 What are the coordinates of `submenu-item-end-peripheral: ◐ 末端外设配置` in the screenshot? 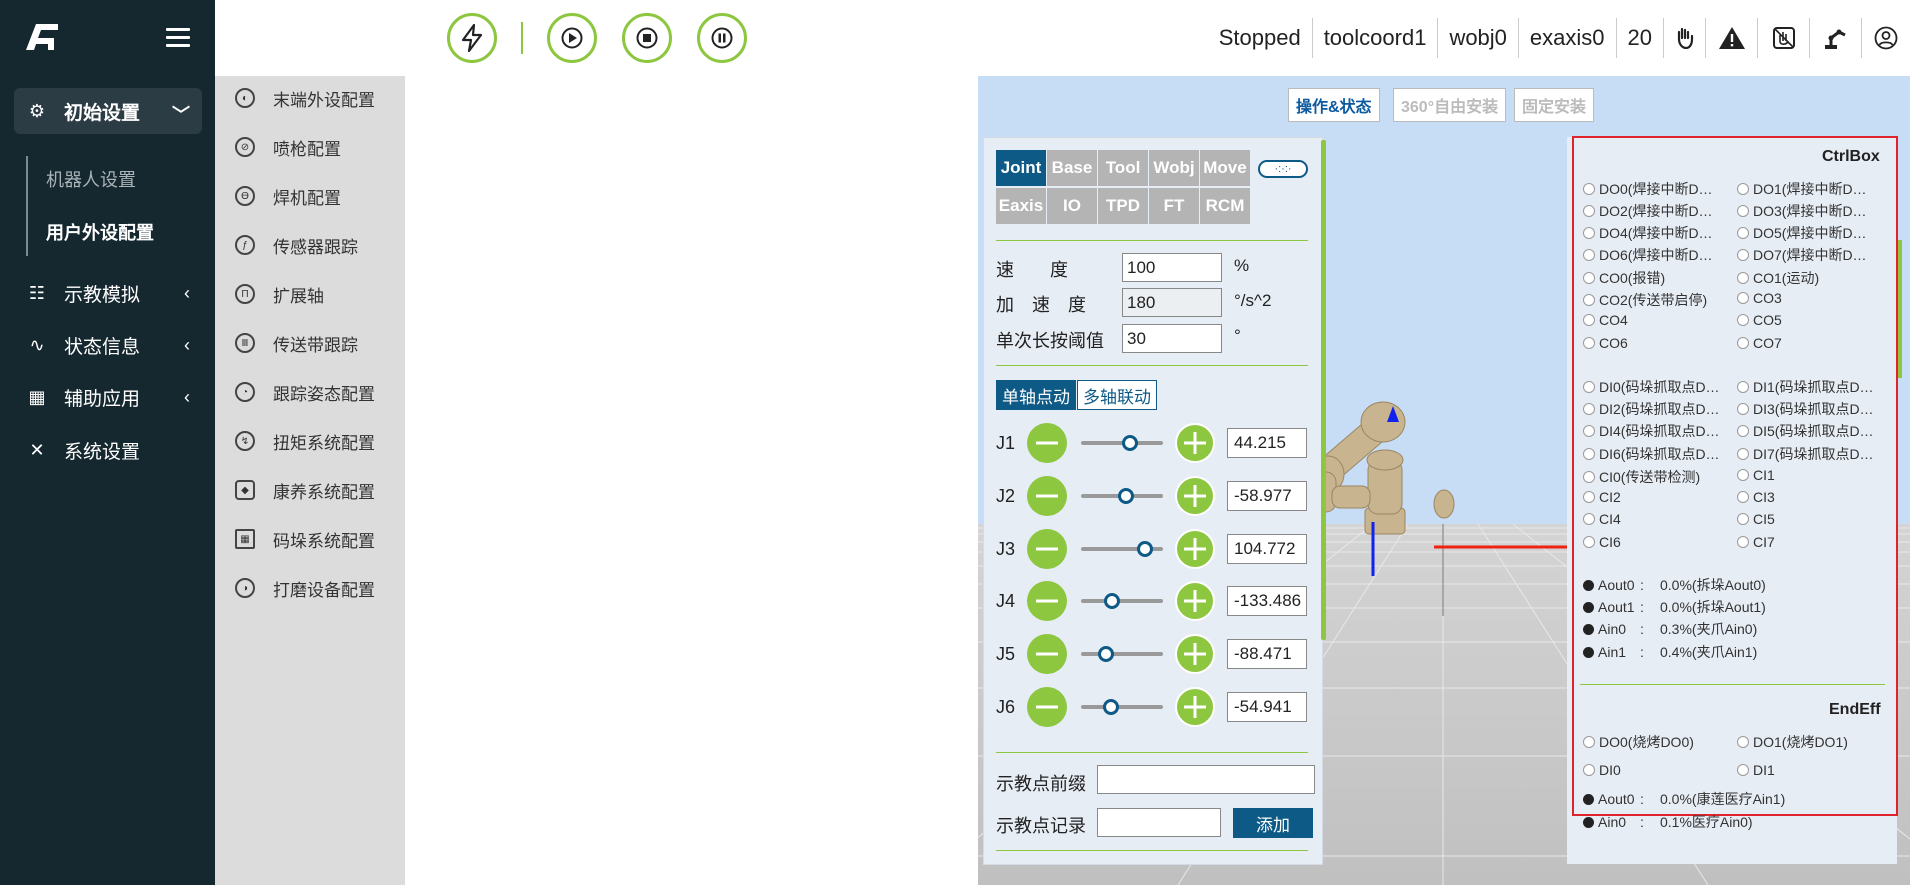 It's located at (305, 98).